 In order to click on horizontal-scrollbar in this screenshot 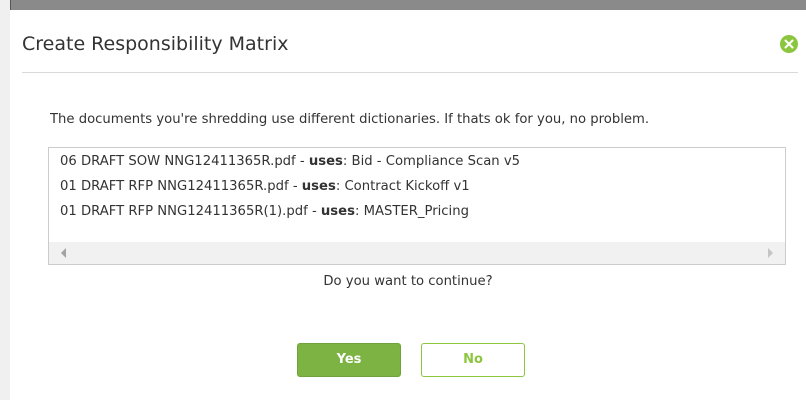, I will do `click(417, 253)`.